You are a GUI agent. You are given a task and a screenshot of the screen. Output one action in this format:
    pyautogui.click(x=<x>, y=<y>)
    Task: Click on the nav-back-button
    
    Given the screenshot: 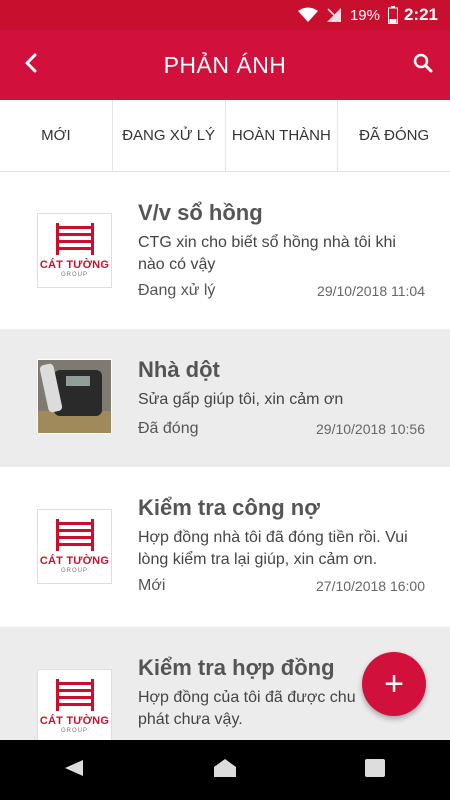 What is the action you would take?
    pyautogui.click(x=75, y=770)
    